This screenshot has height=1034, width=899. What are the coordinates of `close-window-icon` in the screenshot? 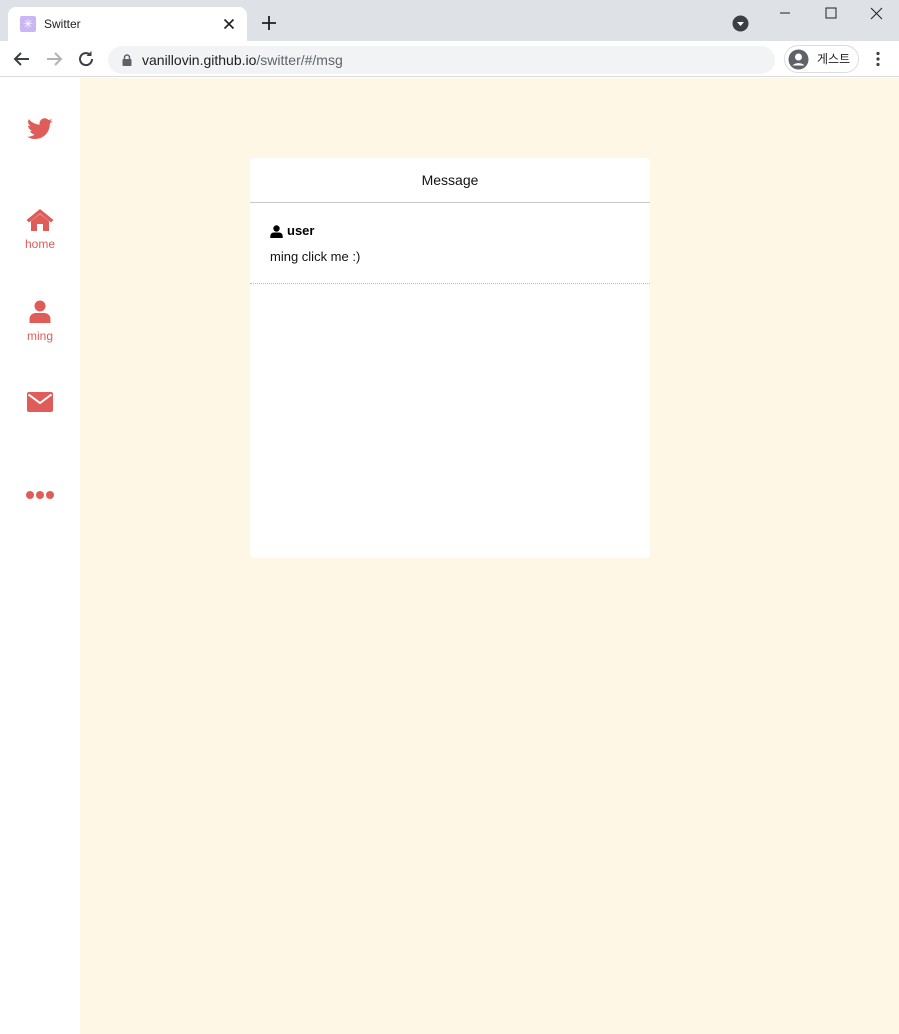 It's located at (876, 15).